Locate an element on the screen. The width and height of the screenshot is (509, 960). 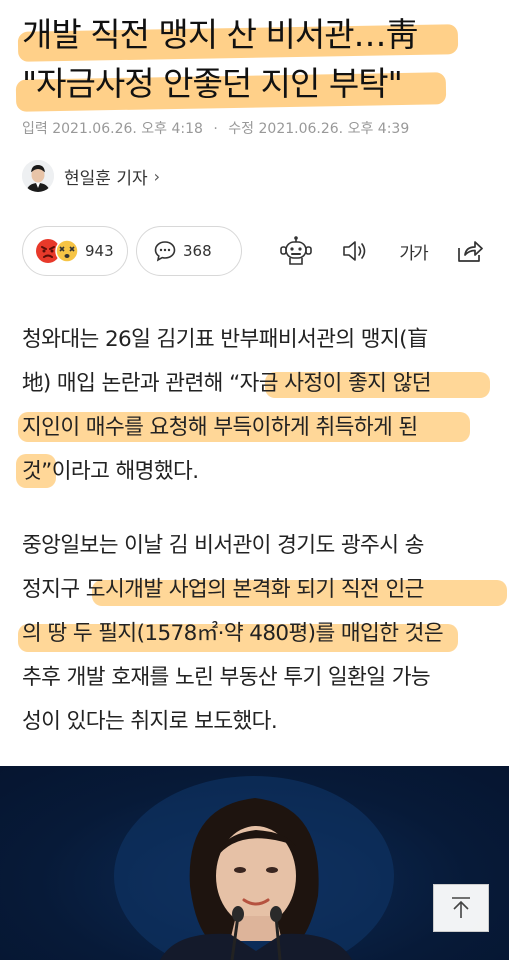
chevron-right-icon: › is located at coordinates (157, 176).